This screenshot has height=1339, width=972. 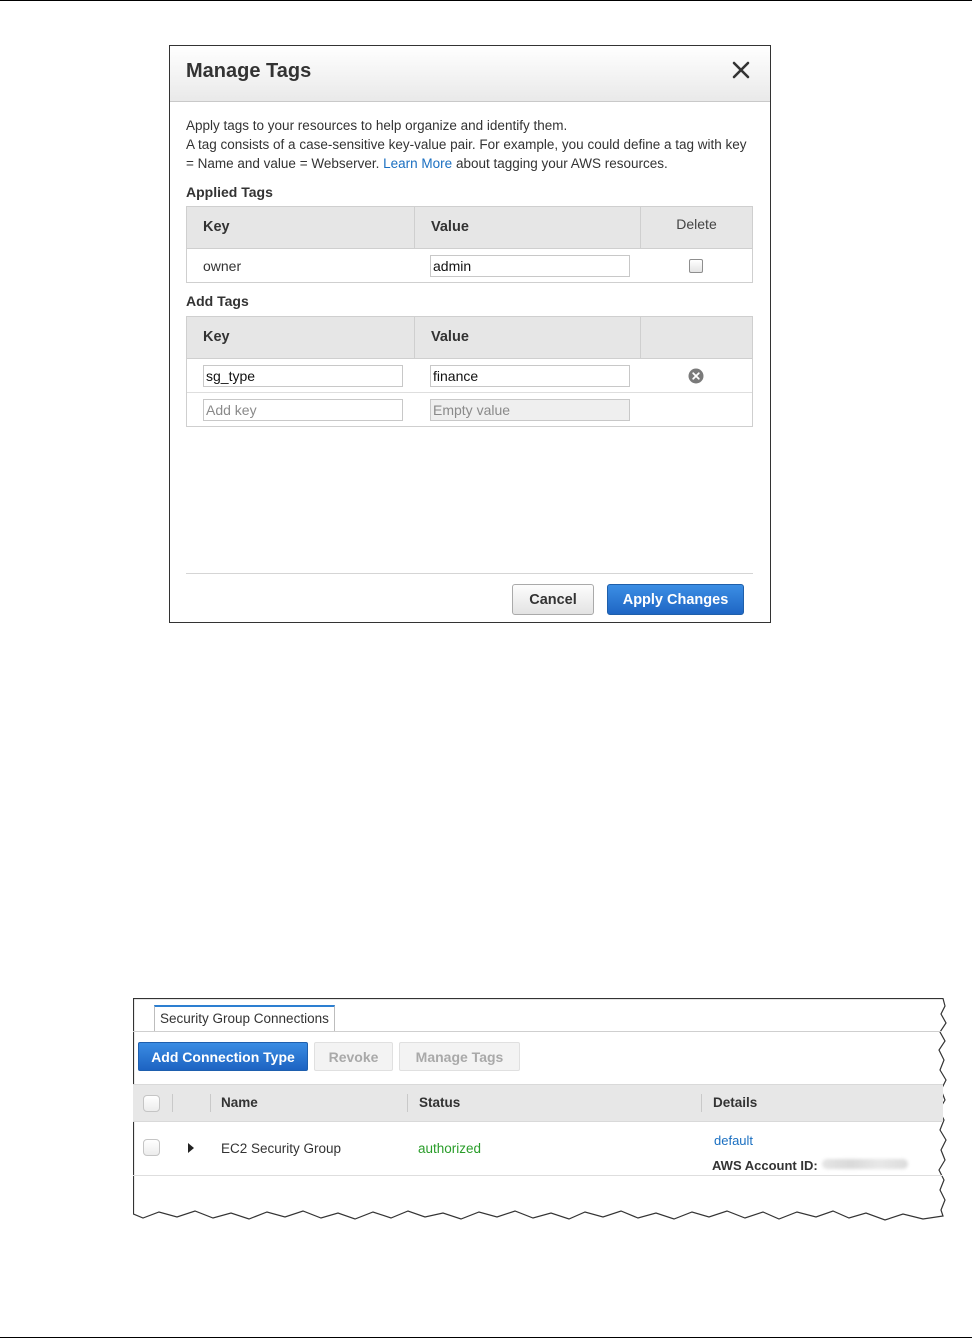 I want to click on new-tag-key-input, so click(x=303, y=409).